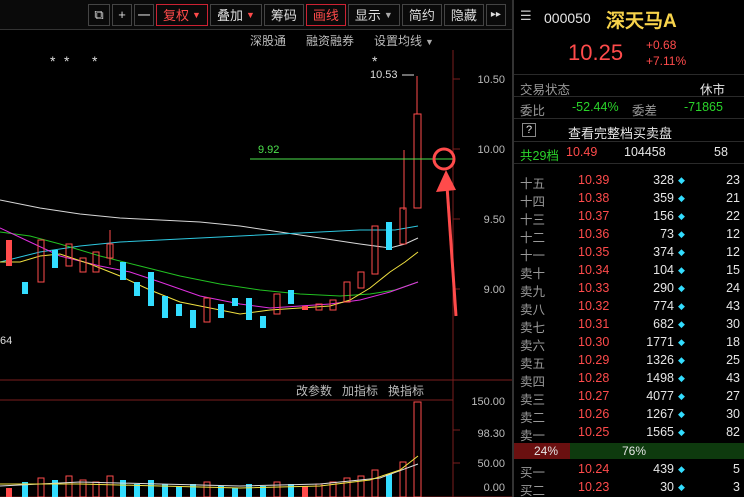 This screenshot has width=744, height=497. Describe the element at coordinates (596, 52) in the screenshot. I see `current-price: 10.25` at that location.